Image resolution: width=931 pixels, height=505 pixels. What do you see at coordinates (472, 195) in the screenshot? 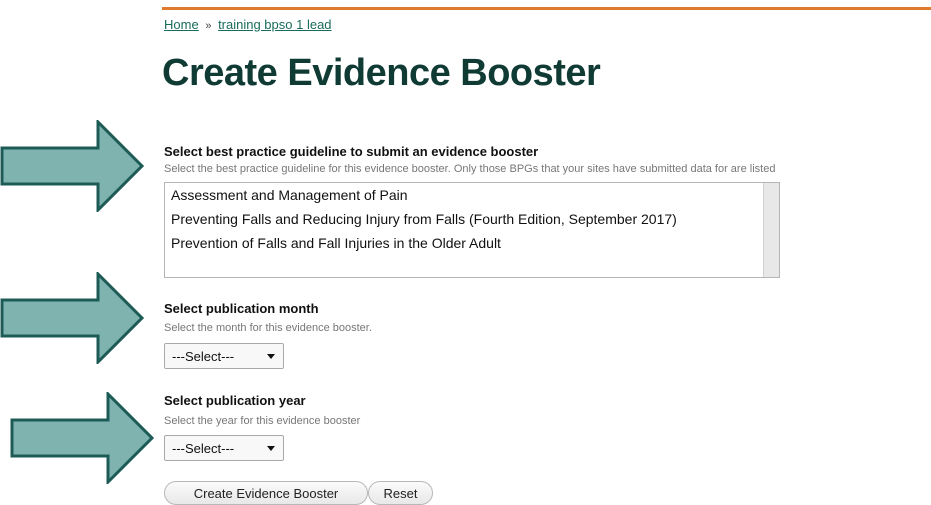
I see `guideline-option: Assessment and Management of Pain` at bounding box center [472, 195].